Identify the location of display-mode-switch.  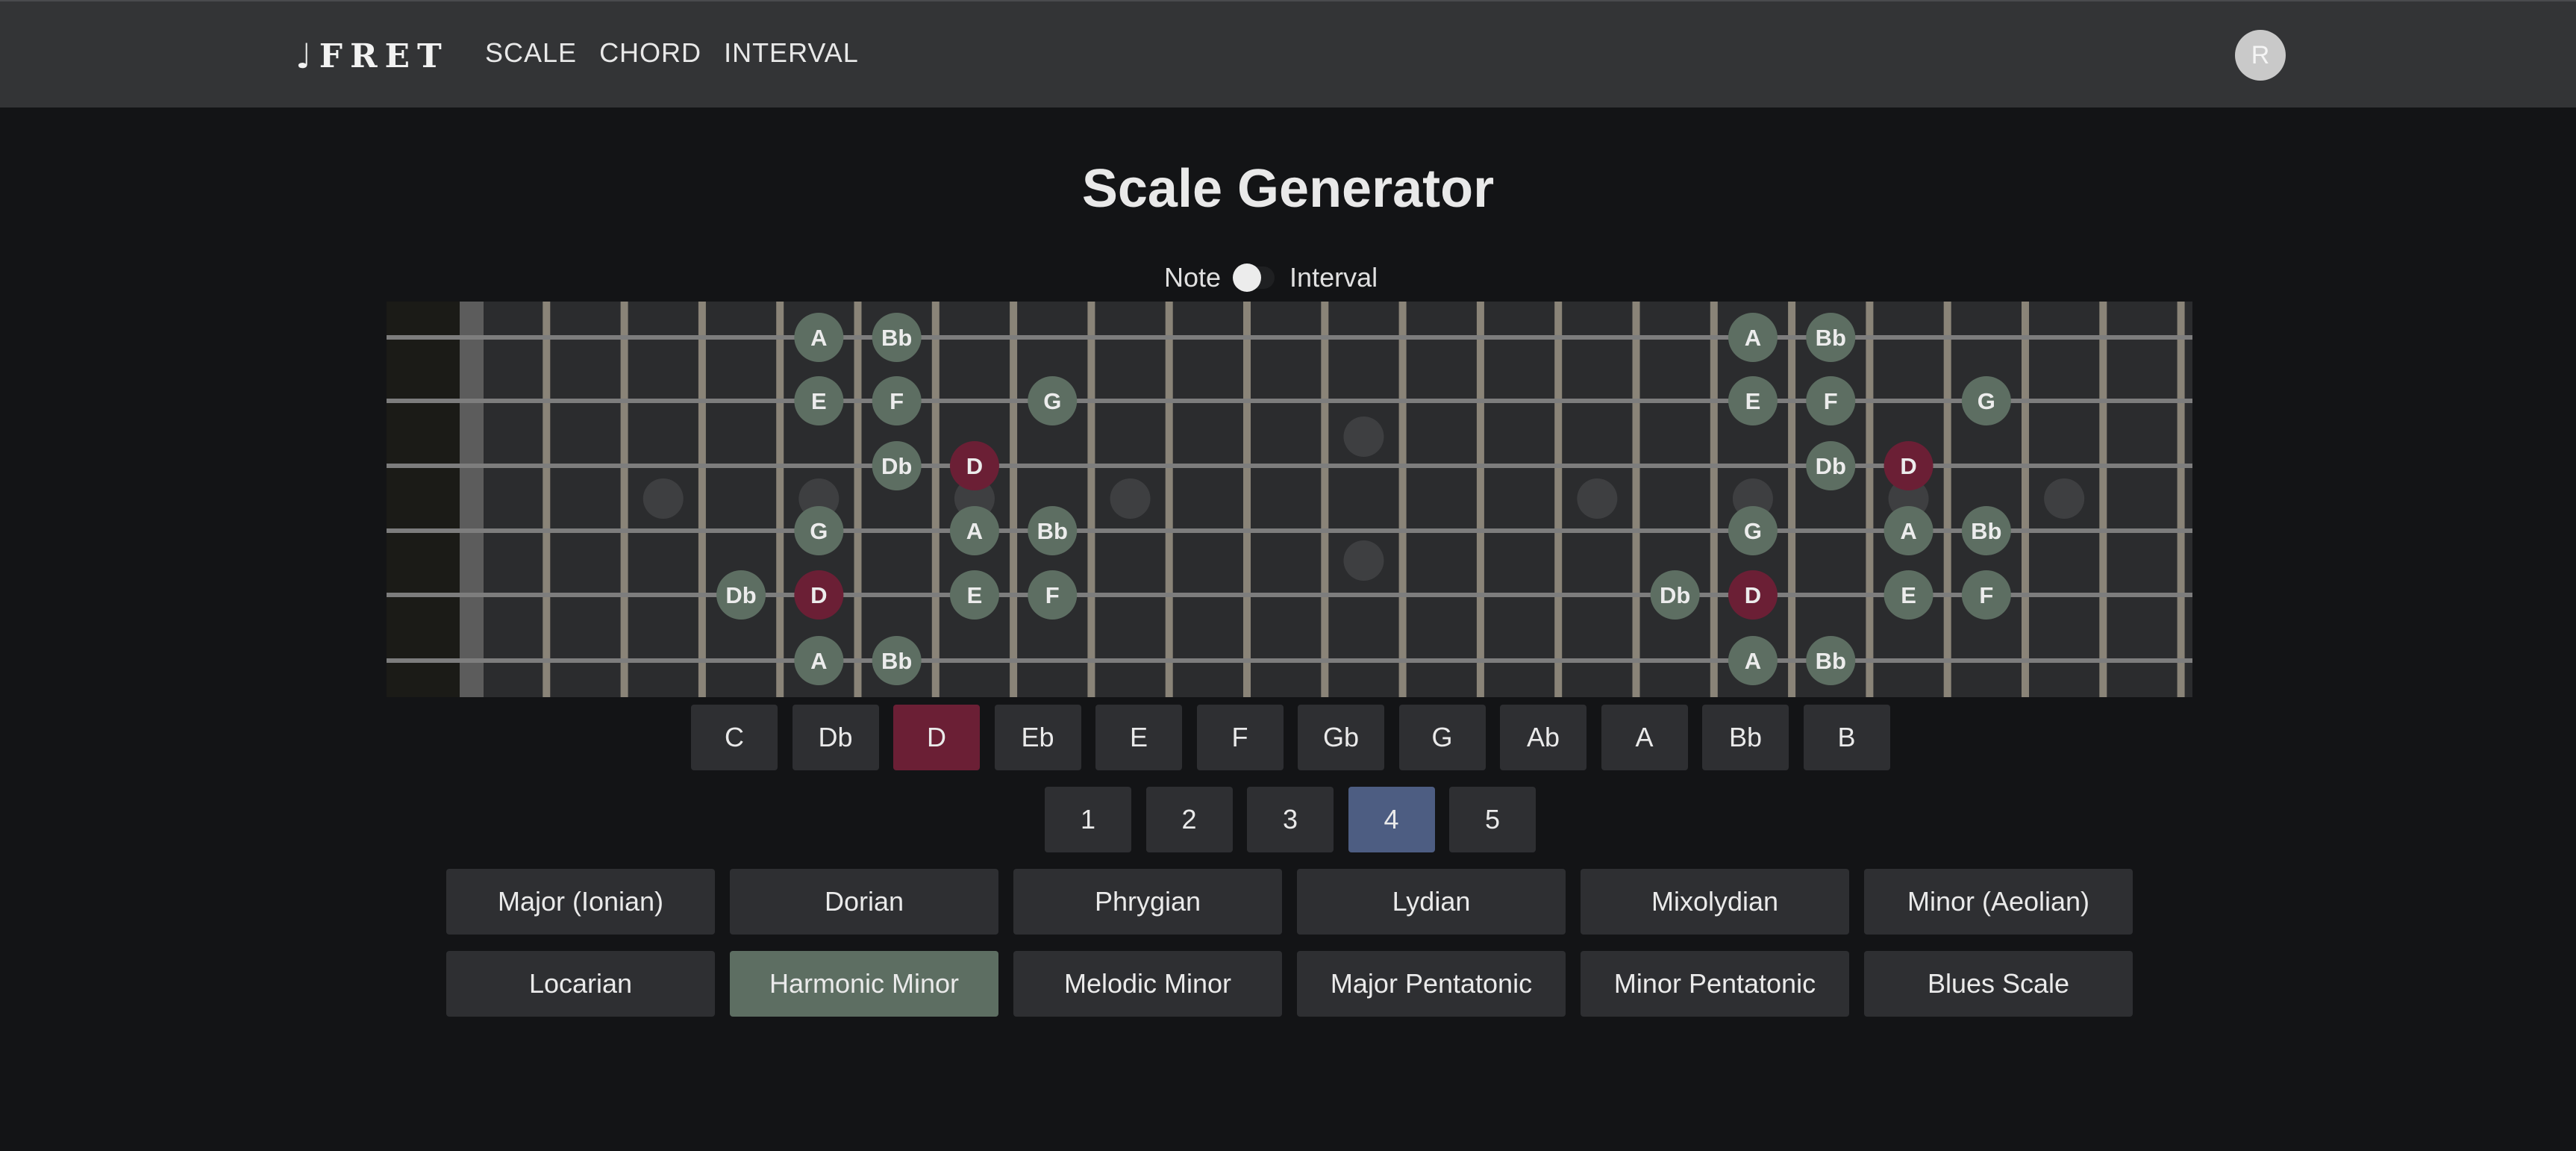
(1254, 277).